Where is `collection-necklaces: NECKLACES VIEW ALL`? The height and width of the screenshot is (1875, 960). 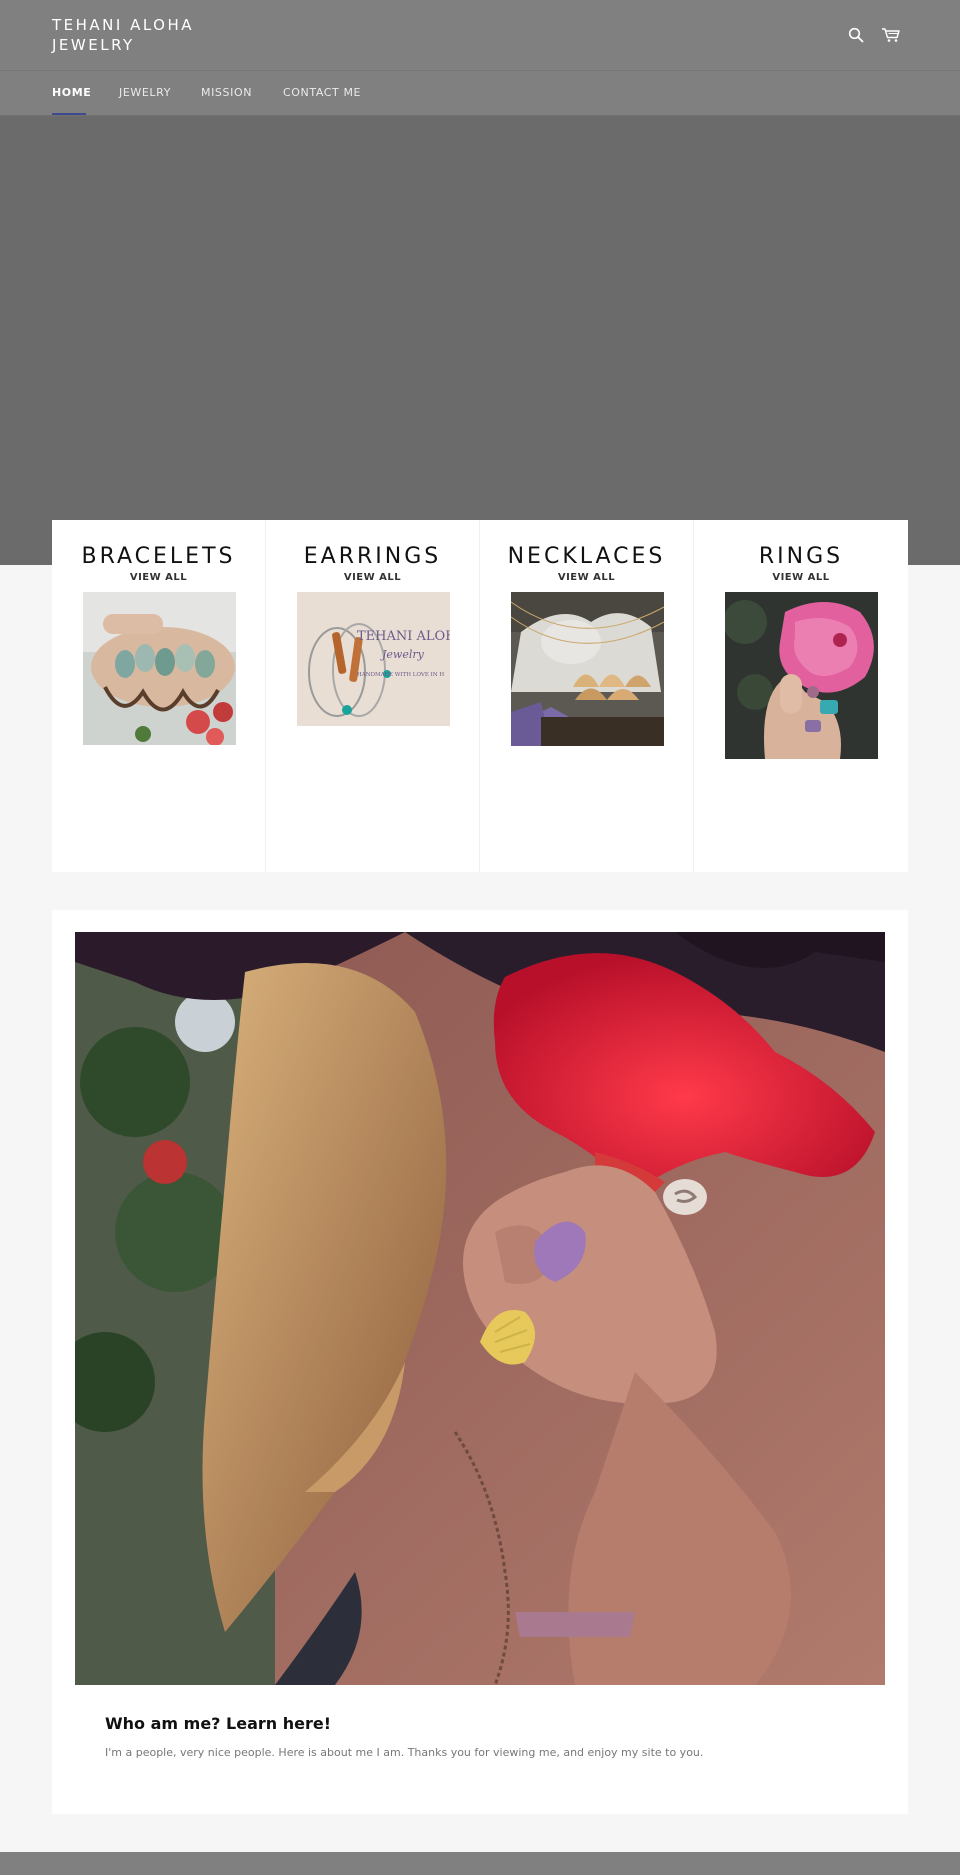
collection-necklaces: NECKLACES VIEW ALL is located at coordinates (587, 696).